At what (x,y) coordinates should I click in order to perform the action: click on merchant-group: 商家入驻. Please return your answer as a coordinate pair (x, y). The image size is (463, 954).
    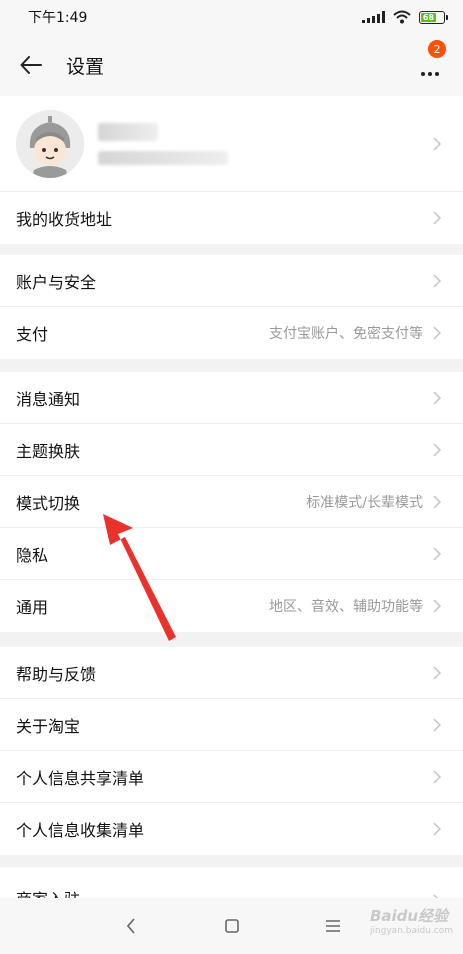
    Looking at the image, I should click on (231, 882).